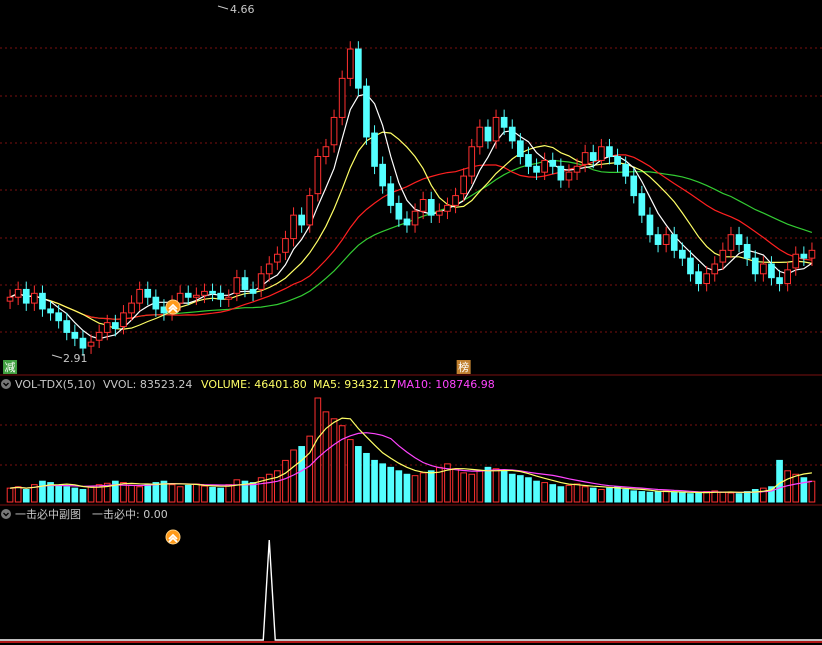 The height and width of the screenshot is (645, 822). I want to click on high-price-label: 4.66, so click(242, 9).